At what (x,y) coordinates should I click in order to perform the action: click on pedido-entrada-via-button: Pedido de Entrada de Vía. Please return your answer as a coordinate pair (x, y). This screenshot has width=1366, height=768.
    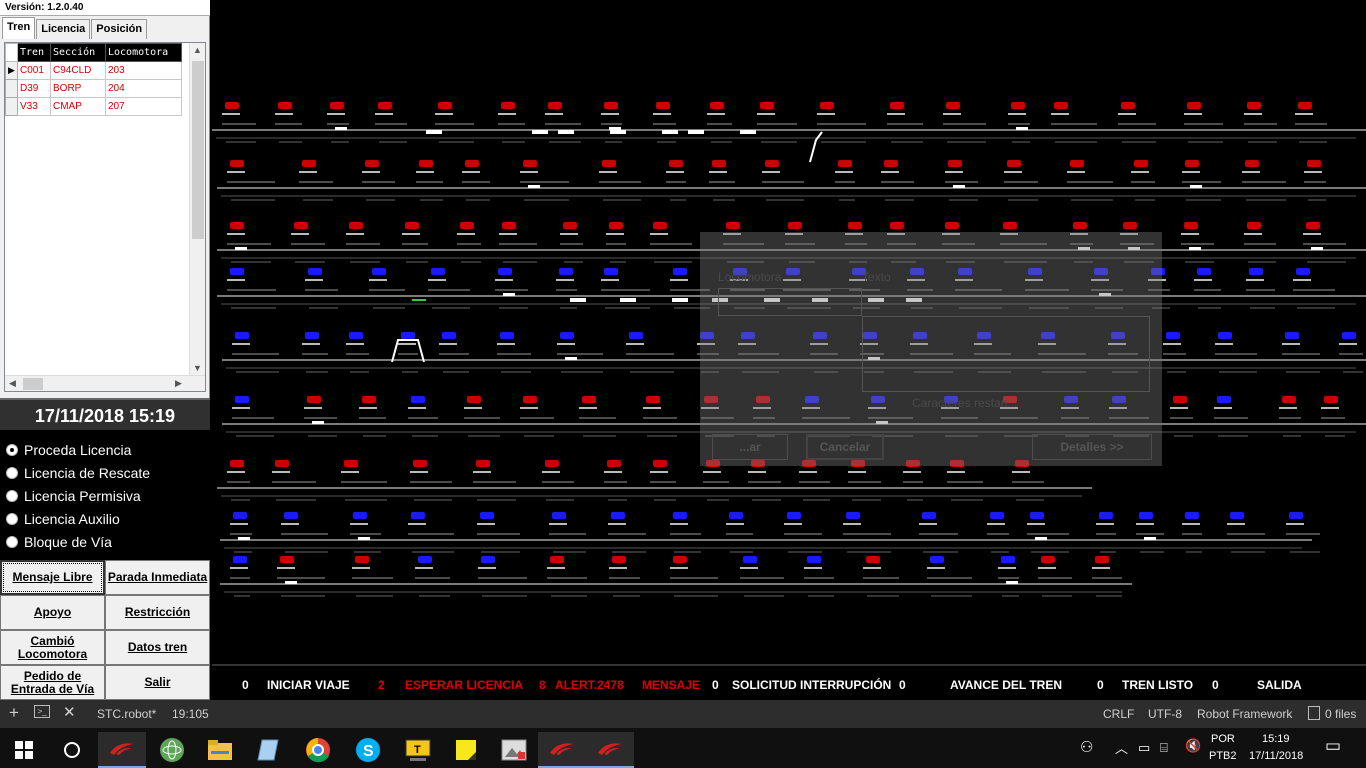
    Looking at the image, I should click on (52, 682).